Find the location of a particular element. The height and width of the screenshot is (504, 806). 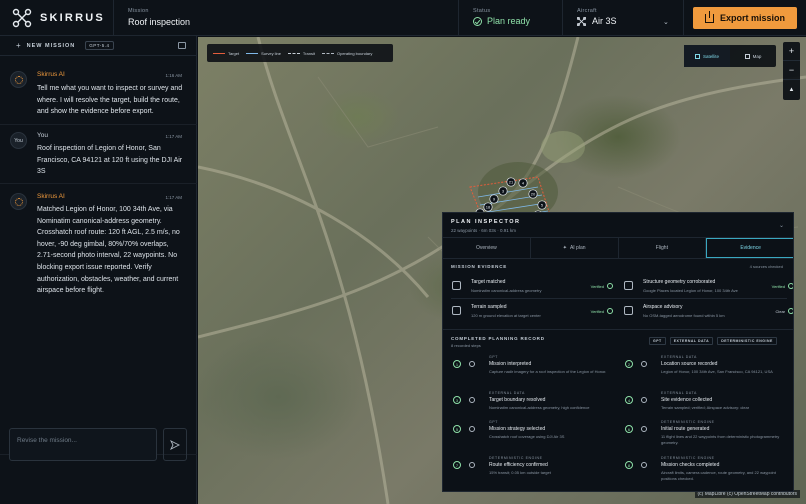

message-author: You is located at coordinates (42, 135).